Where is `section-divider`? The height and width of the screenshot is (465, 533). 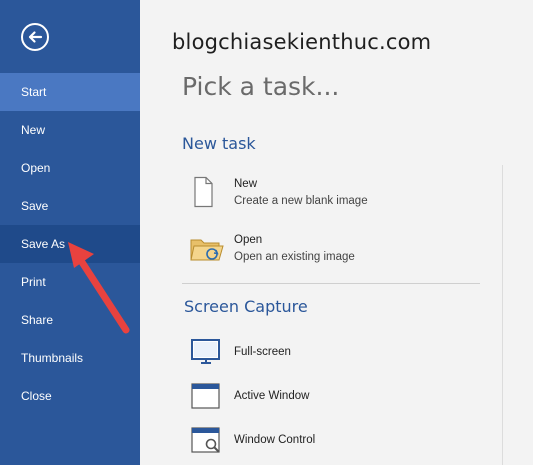
section-divider is located at coordinates (331, 283).